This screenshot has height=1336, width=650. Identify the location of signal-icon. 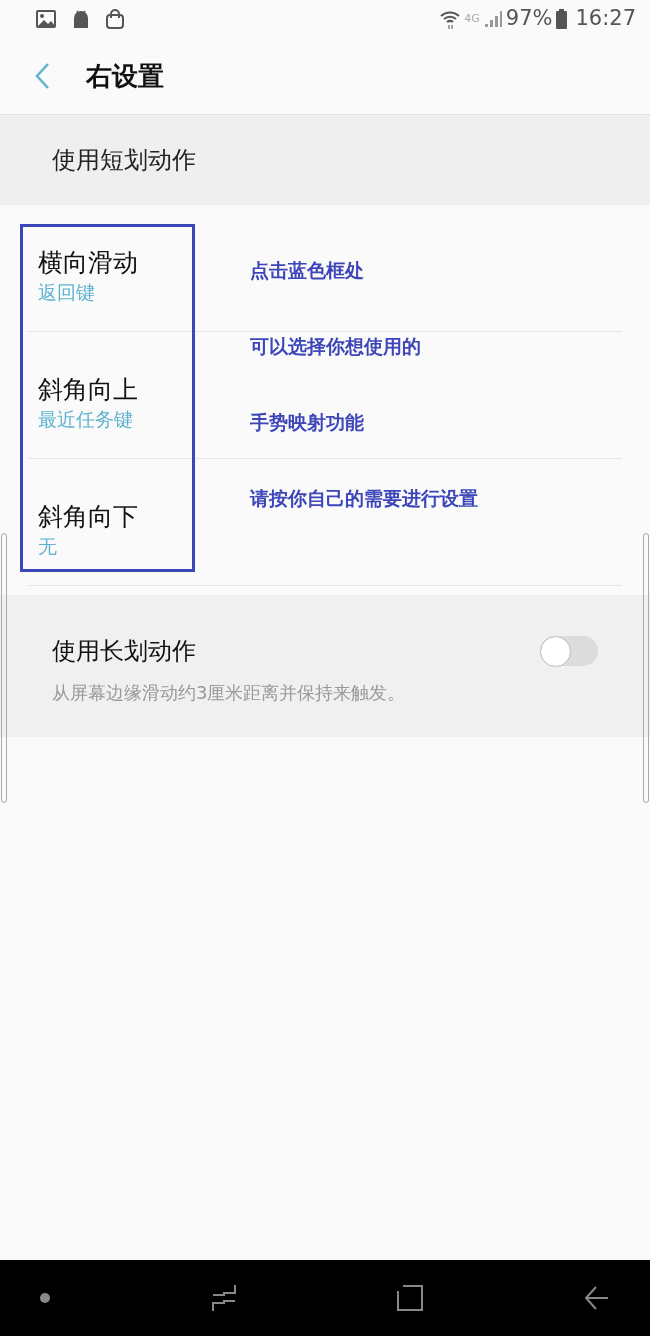
(492, 19).